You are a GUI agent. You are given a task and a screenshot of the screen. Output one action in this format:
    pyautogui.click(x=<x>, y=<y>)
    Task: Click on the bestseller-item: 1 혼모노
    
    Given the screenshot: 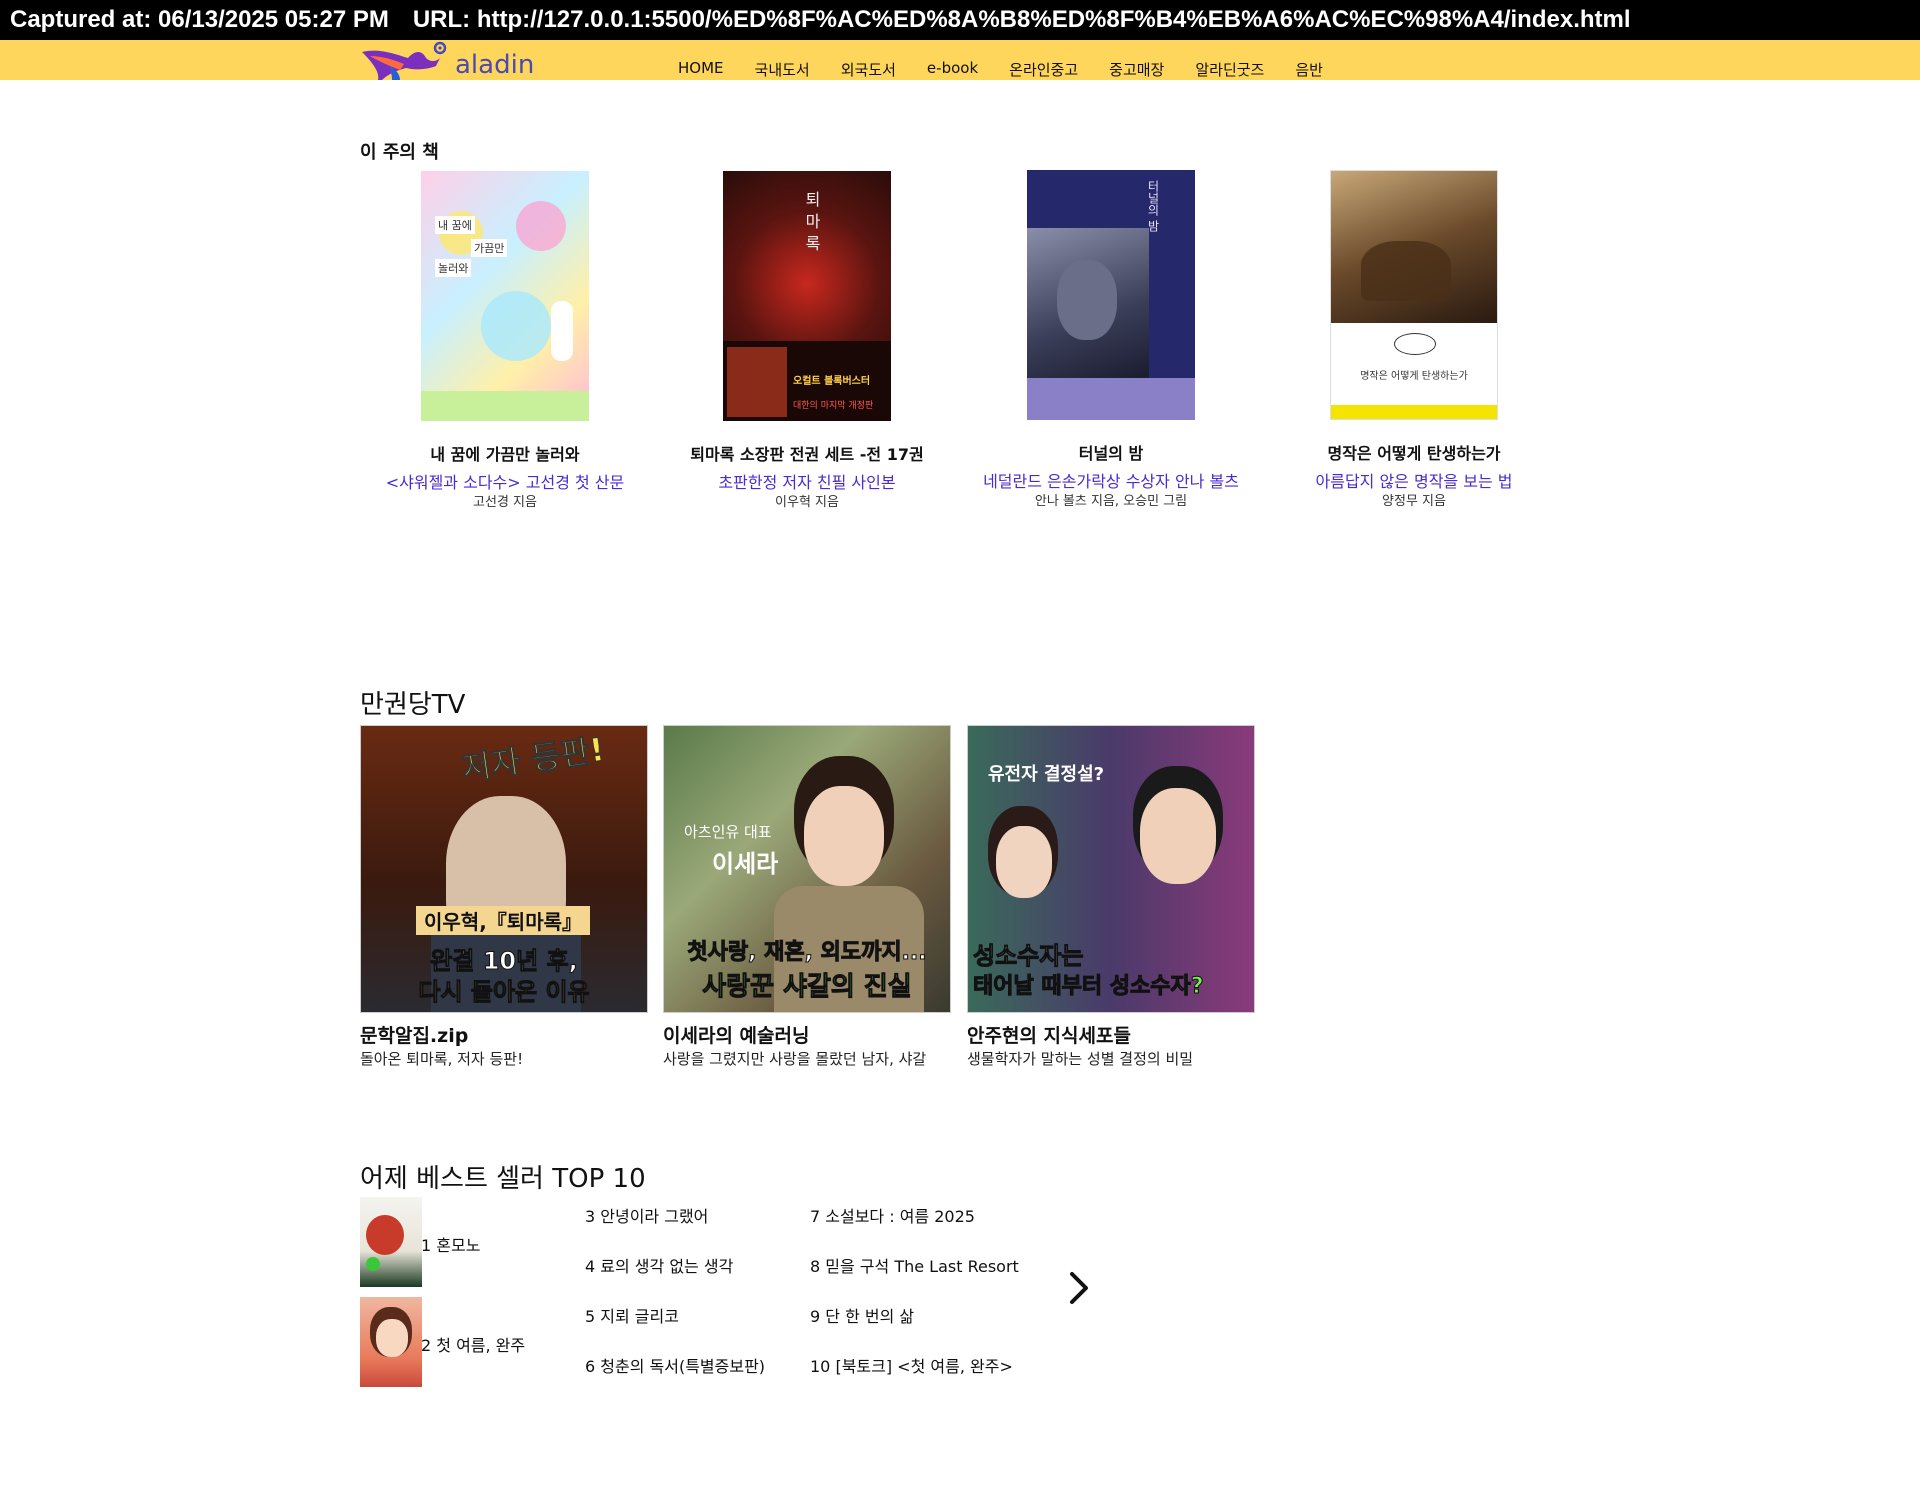 What is the action you would take?
    pyautogui.click(x=450, y=1244)
    